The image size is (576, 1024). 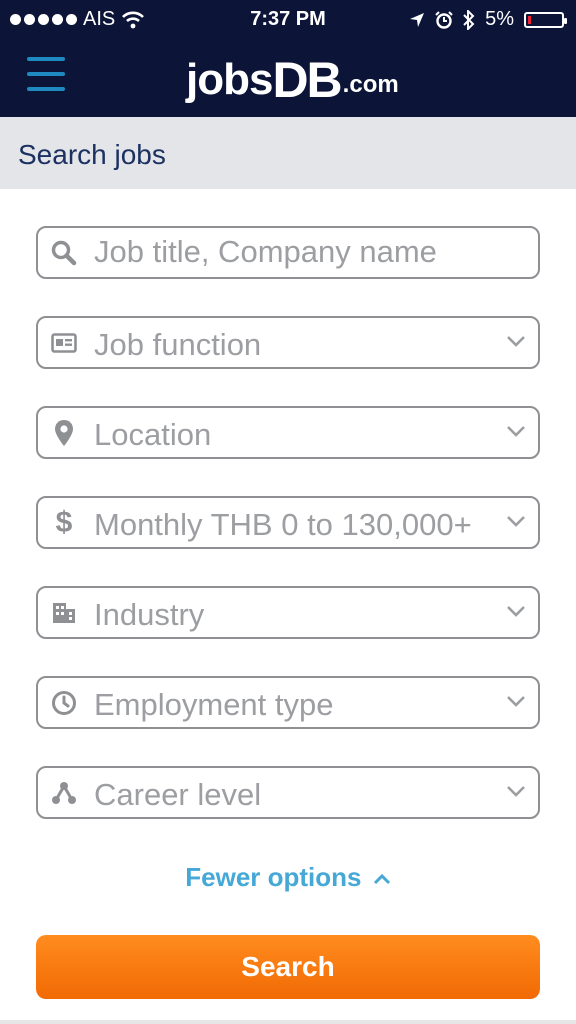 I want to click on logo-com-text: .com, so click(x=370, y=84).